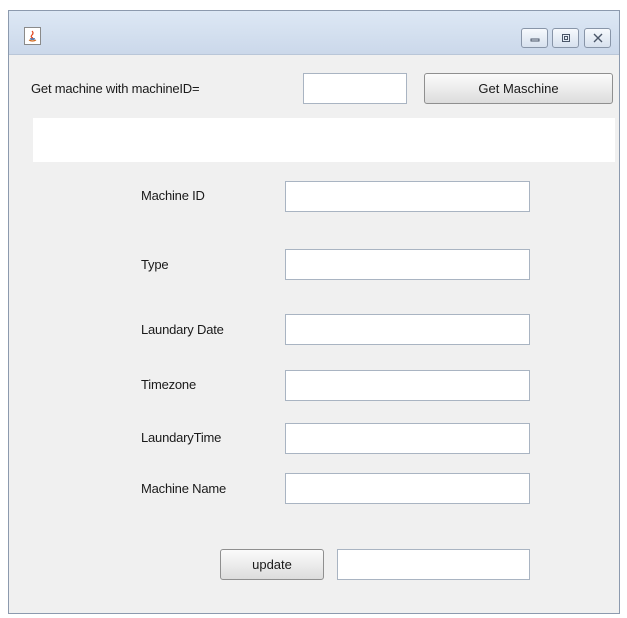 The image size is (627, 618). Describe the element at coordinates (115, 88) in the screenshot. I see `machine-id-query-label: Get machine with machineID=` at that location.